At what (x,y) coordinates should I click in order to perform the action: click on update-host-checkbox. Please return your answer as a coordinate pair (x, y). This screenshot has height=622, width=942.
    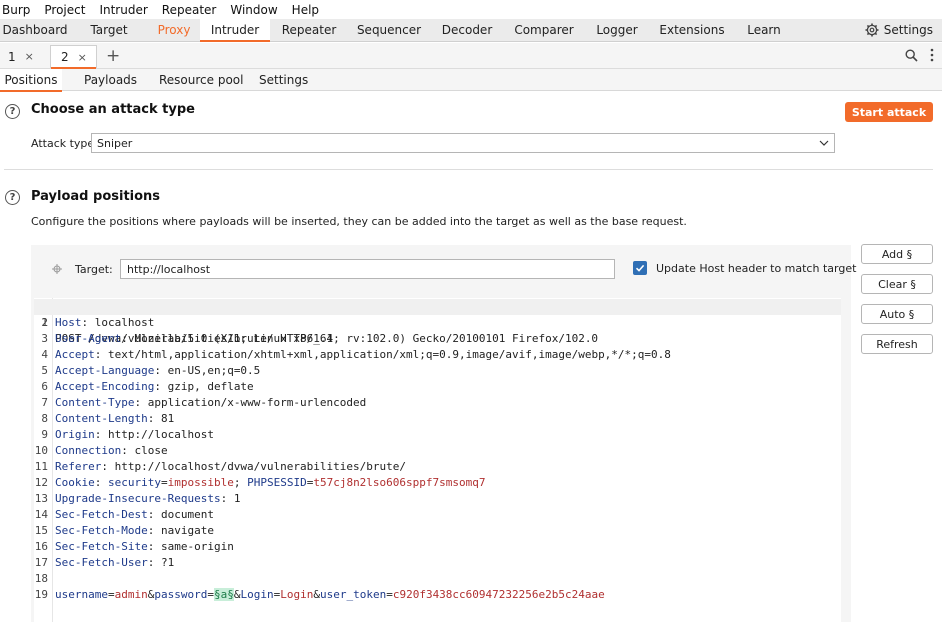
    Looking at the image, I should click on (640, 268).